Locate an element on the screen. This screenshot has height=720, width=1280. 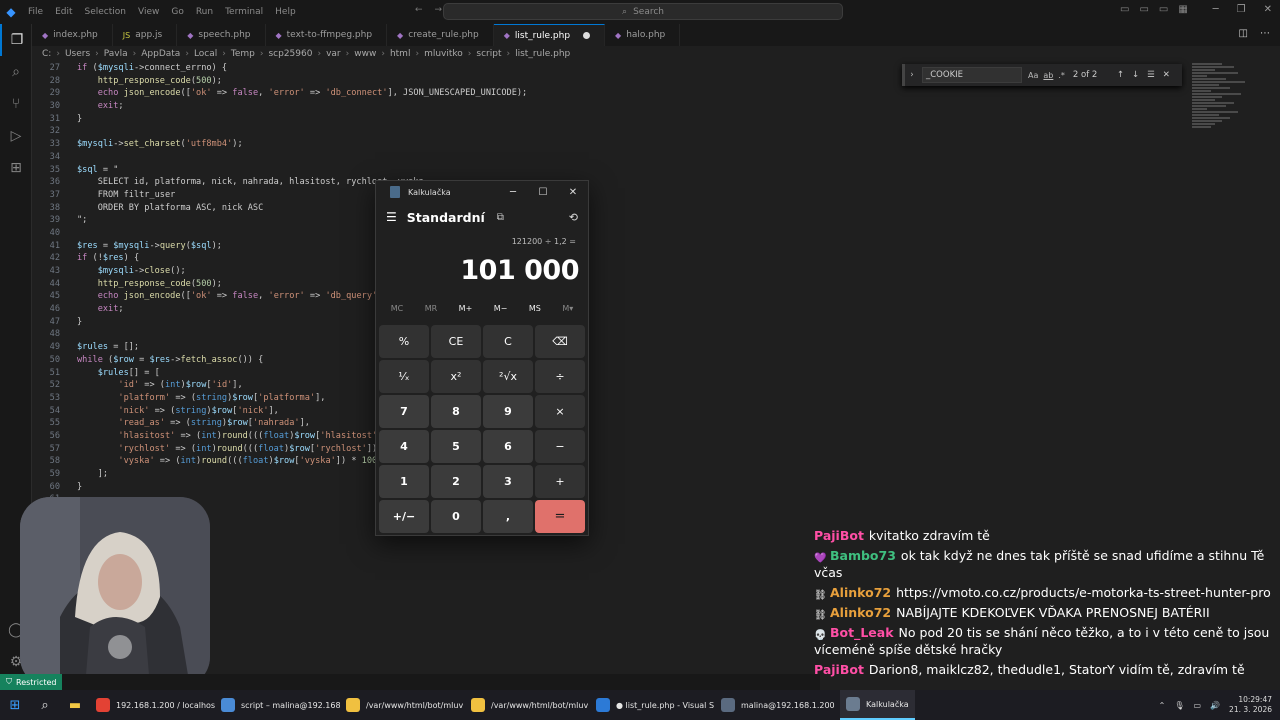
key-button: 2 is located at coordinates (456, 481).